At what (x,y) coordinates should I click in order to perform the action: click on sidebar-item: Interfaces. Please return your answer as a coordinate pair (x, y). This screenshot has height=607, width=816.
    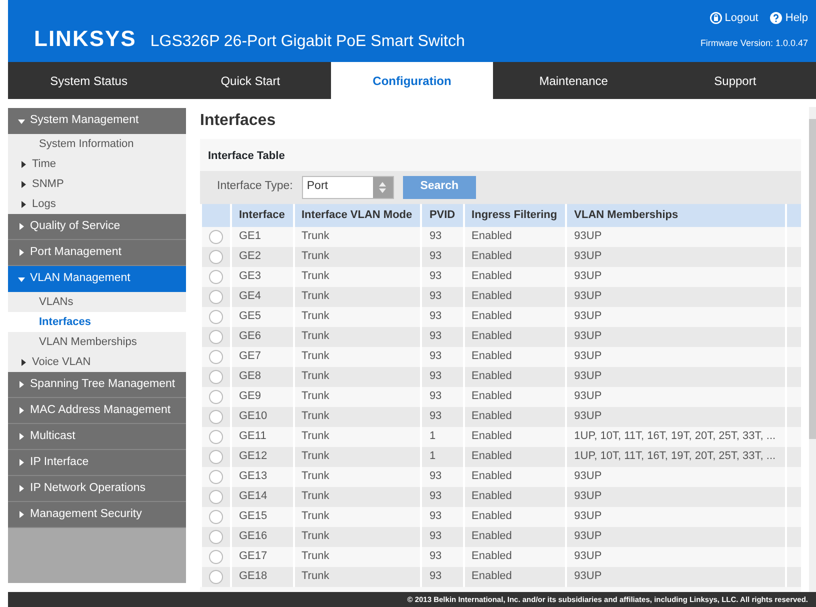
    Looking at the image, I should click on (97, 322).